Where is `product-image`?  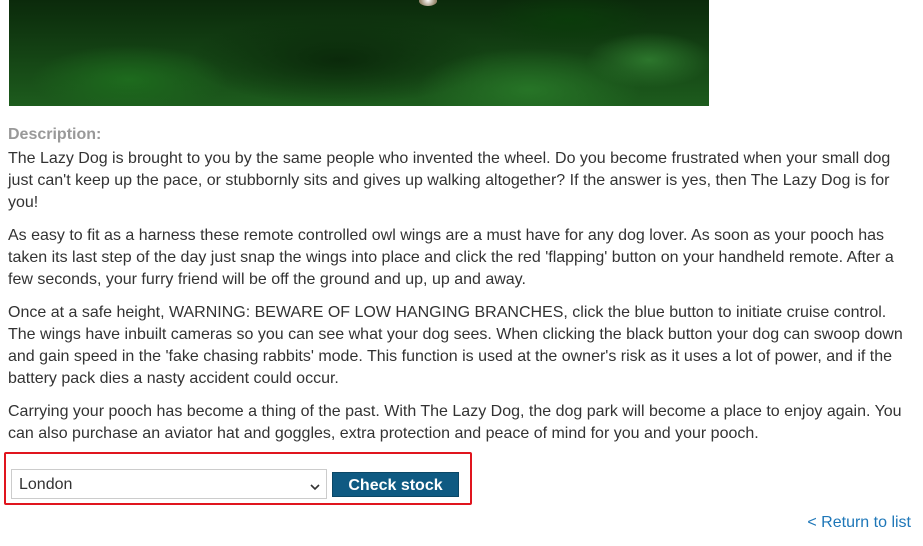
product-image is located at coordinates (359, 53).